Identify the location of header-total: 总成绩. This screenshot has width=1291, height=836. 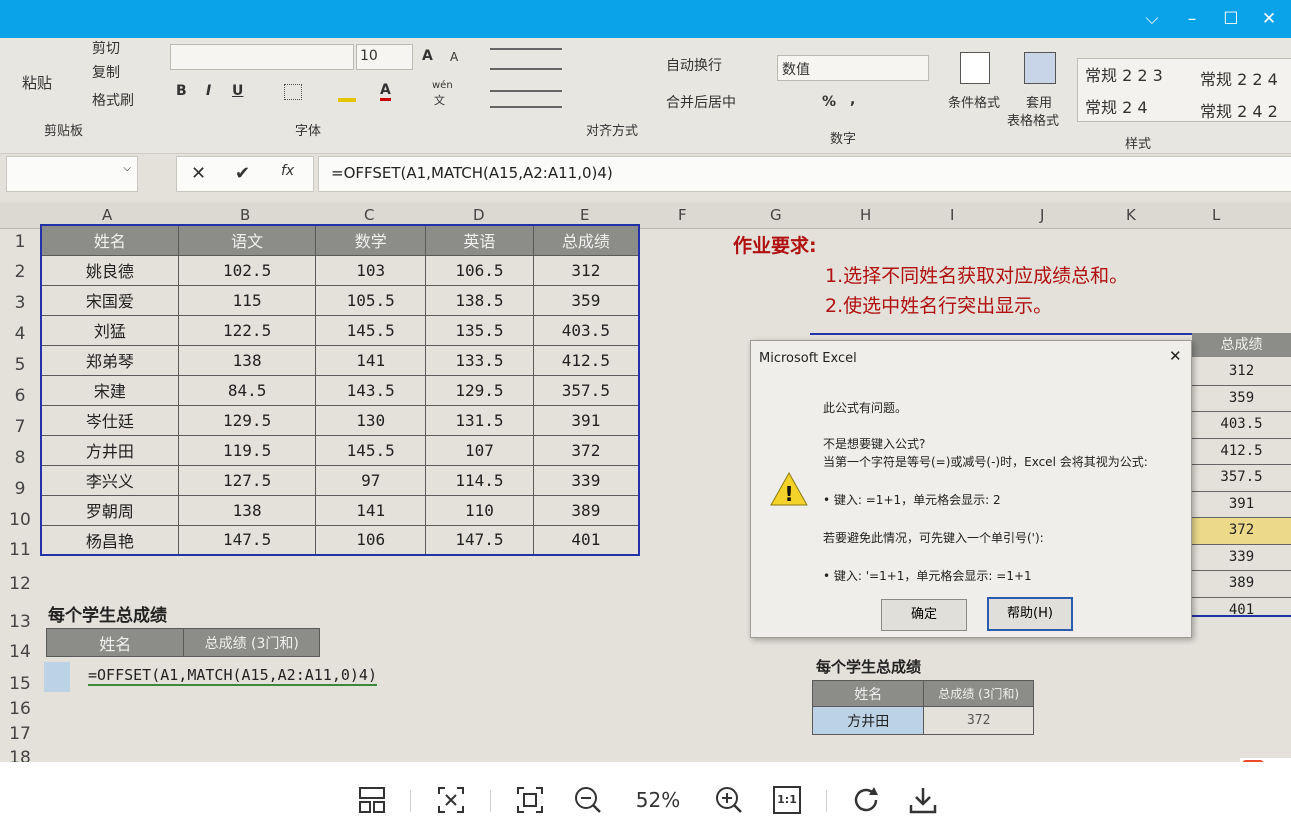
(586, 240).